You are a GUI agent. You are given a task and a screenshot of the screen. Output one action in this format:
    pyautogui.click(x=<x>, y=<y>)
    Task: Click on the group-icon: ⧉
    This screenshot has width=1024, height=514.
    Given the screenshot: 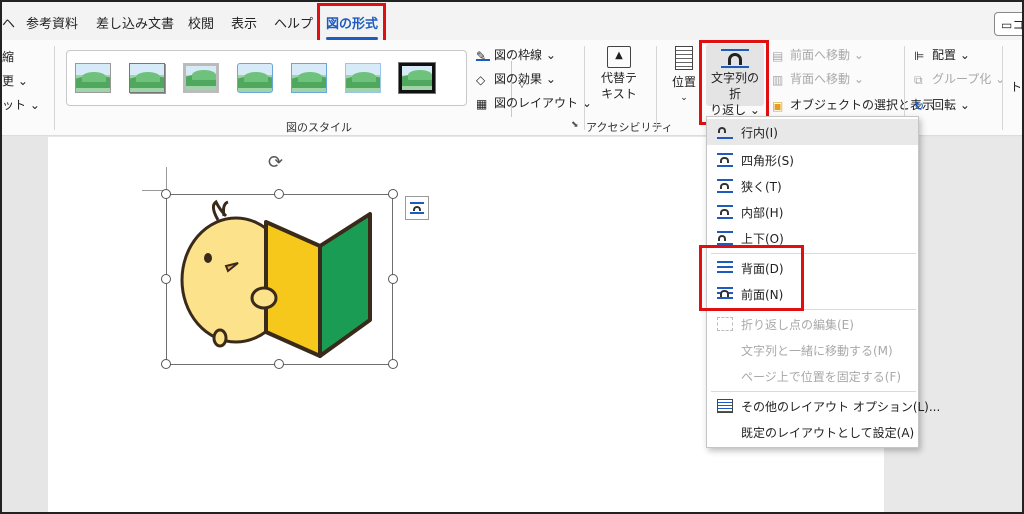 What is the action you would take?
    pyautogui.click(x=918, y=80)
    